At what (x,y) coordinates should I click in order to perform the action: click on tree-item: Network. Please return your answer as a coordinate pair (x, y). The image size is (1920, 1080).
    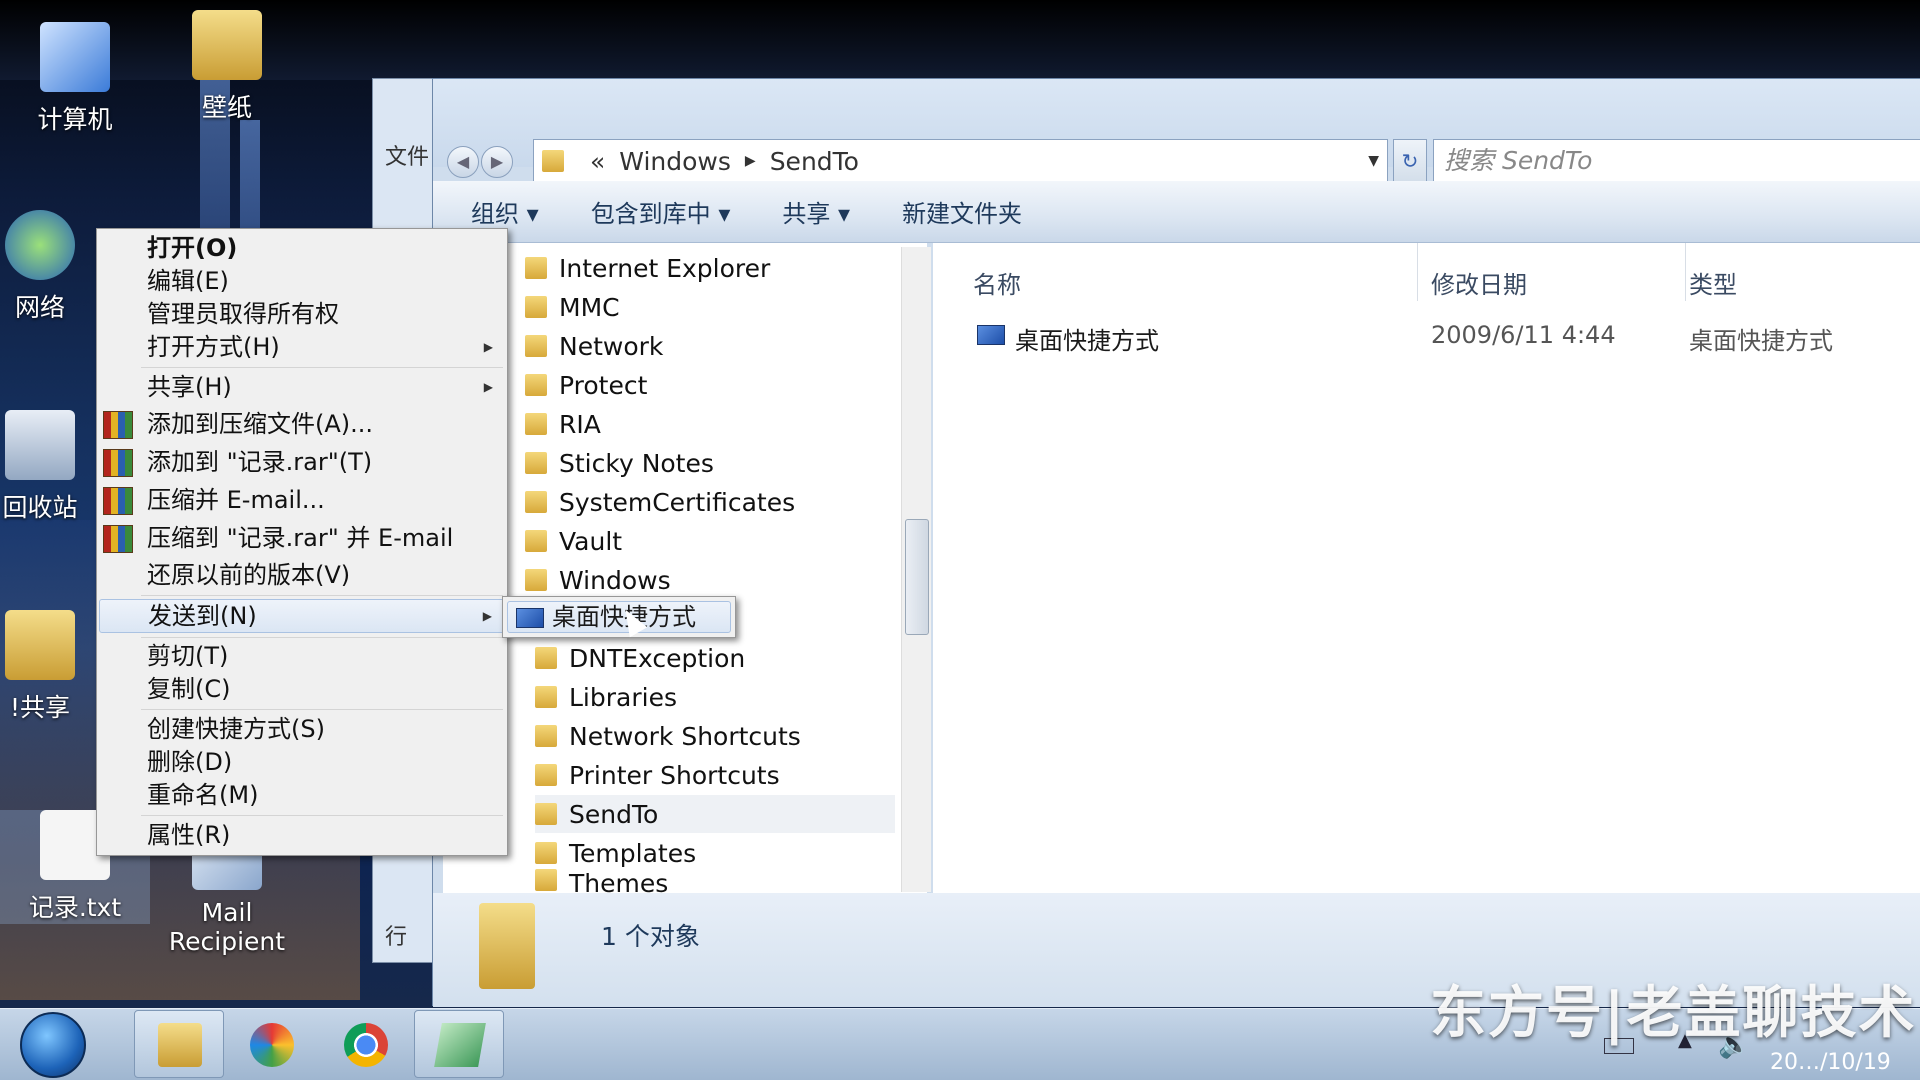
    Looking at the image, I should click on (594, 346).